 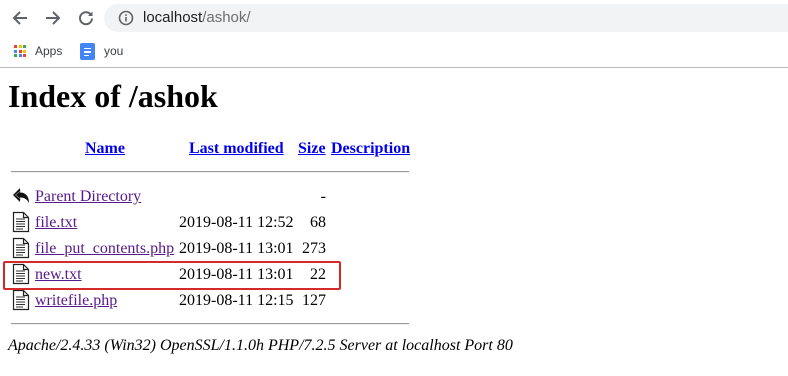 What do you see at coordinates (210, 324) in the screenshot?
I see `table-divider-bottom` at bounding box center [210, 324].